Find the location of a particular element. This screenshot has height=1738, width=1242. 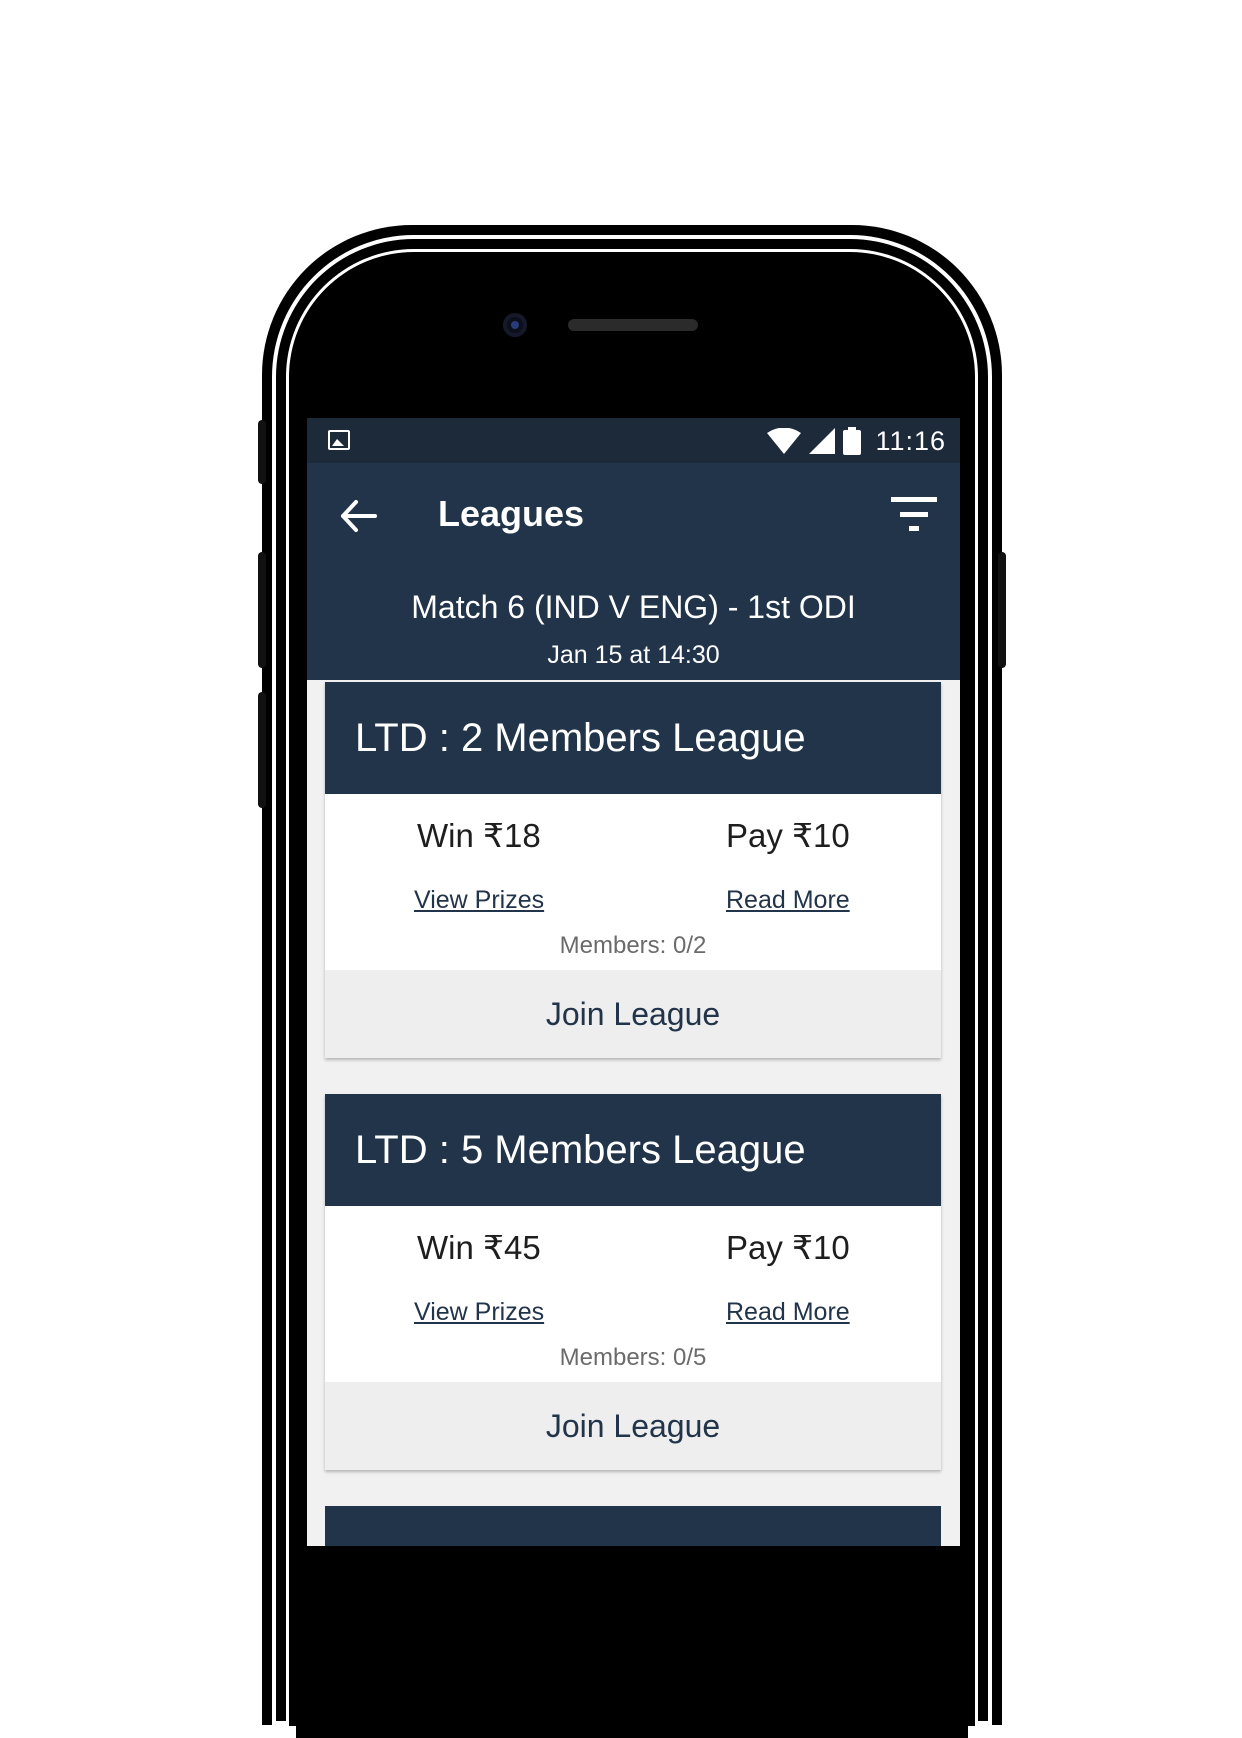

side-button-left-top is located at coordinates (262, 452).